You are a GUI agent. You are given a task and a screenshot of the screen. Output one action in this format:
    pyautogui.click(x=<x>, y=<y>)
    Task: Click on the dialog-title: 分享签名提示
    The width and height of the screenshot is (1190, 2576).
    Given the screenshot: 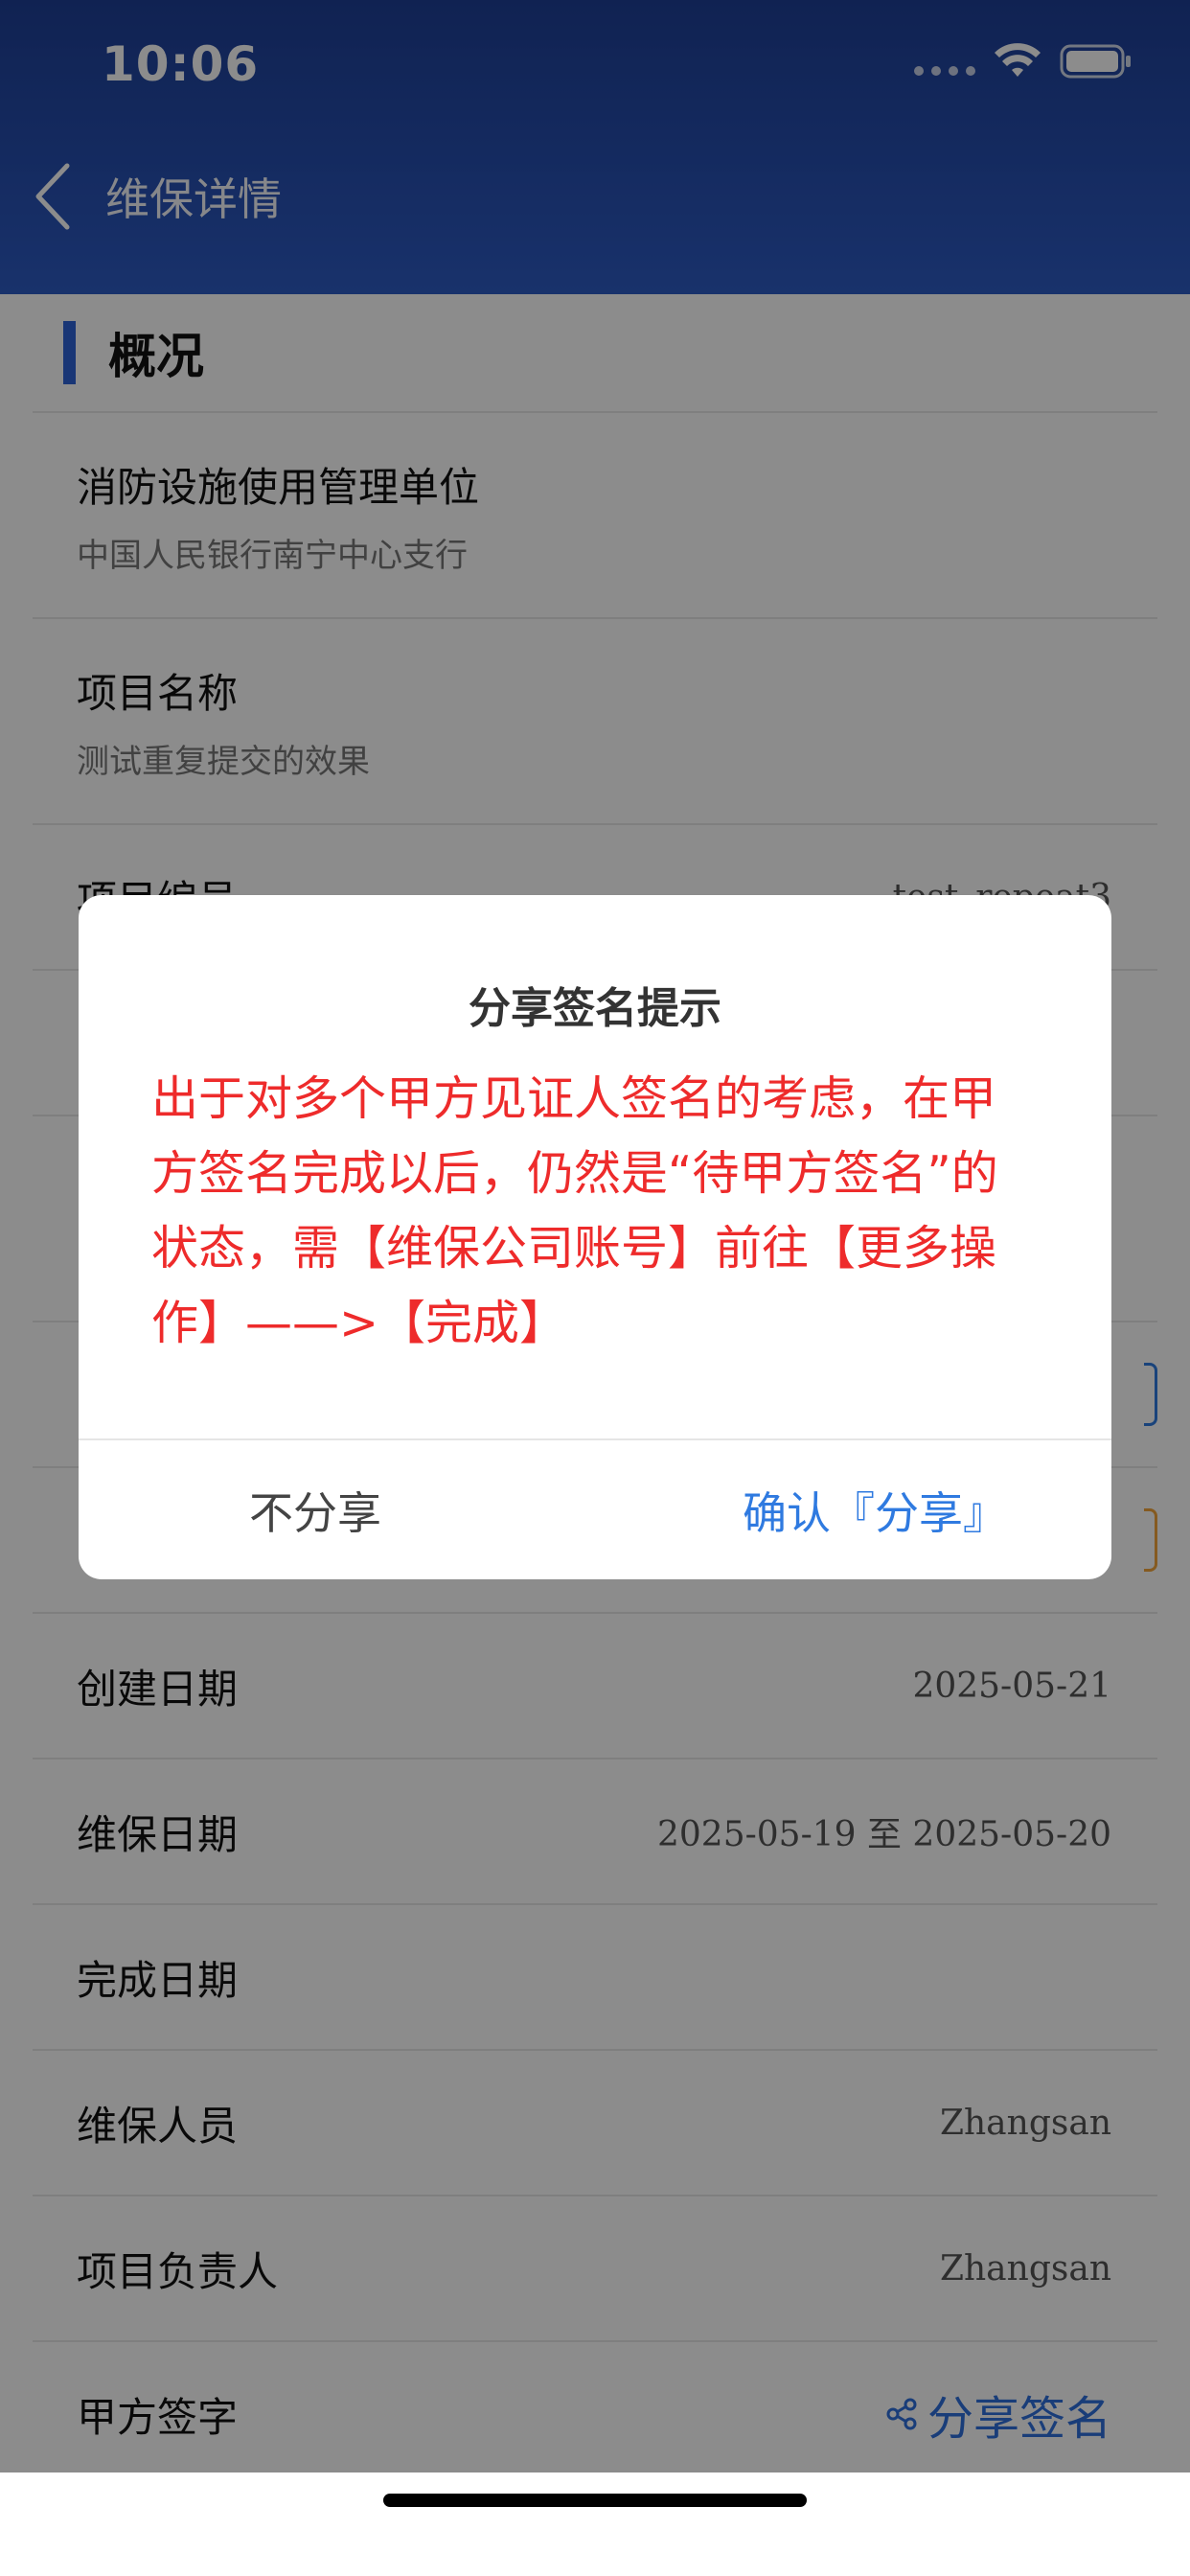 What is the action you would take?
    pyautogui.click(x=595, y=1008)
    